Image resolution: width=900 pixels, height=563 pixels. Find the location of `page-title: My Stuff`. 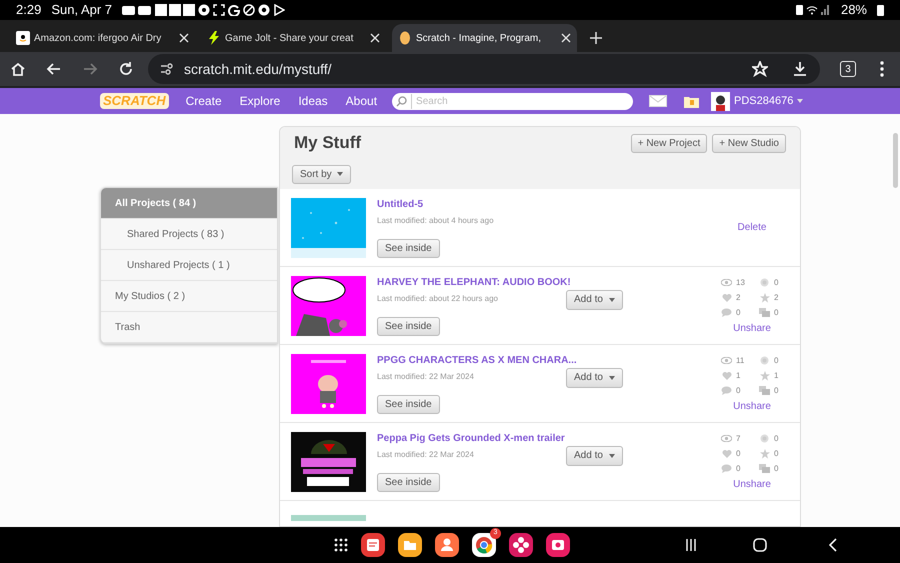

page-title: My Stuff is located at coordinates (328, 143).